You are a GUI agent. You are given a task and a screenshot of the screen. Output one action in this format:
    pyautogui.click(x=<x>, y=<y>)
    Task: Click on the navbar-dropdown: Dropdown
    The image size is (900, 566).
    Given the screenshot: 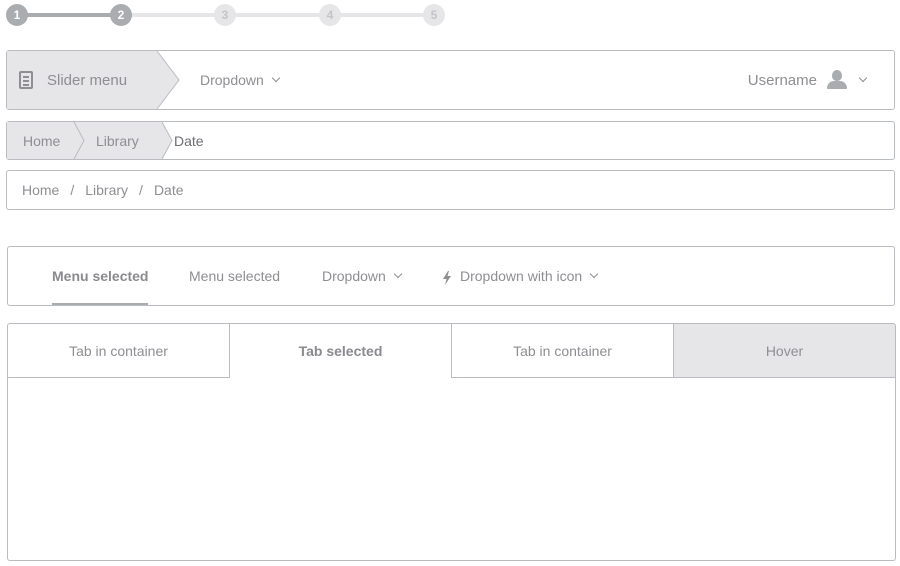 What is the action you would take?
    pyautogui.click(x=240, y=80)
    